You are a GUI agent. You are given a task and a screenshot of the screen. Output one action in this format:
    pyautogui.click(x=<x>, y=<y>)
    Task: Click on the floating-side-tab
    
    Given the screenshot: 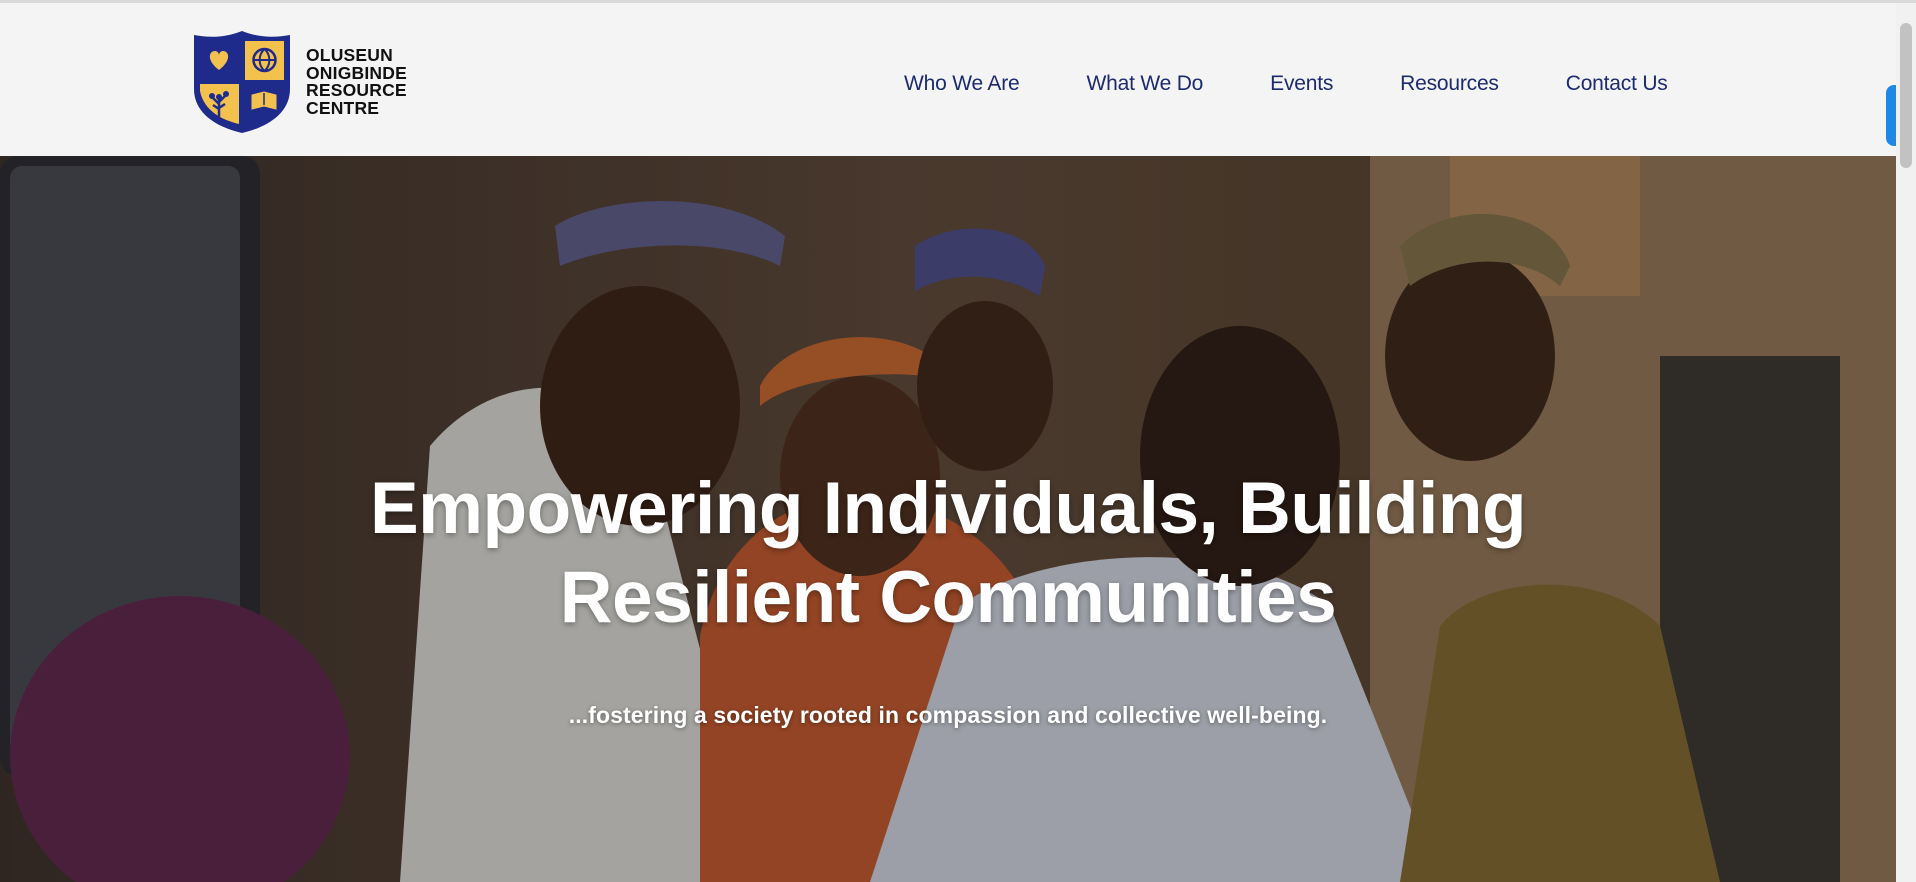 What is the action you would take?
    pyautogui.click(x=1891, y=115)
    